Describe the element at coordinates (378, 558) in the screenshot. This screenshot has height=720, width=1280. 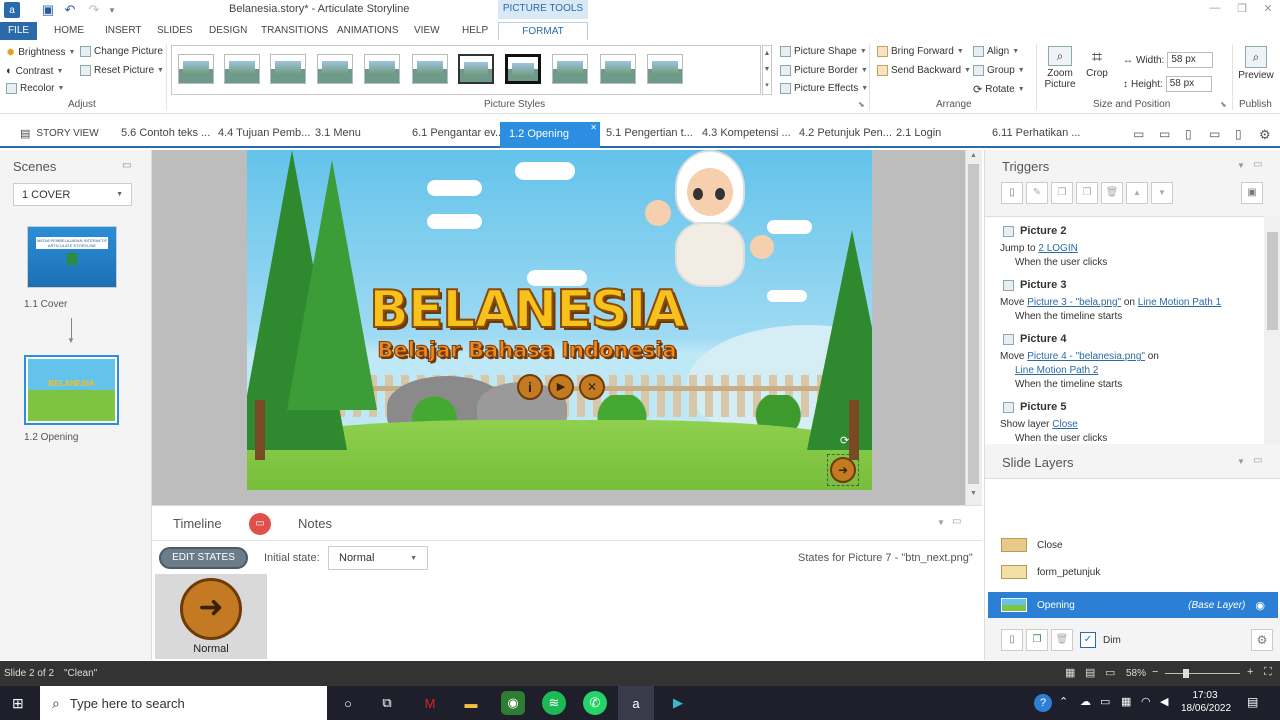
I see `initial-state-select: Normal ▼` at that location.